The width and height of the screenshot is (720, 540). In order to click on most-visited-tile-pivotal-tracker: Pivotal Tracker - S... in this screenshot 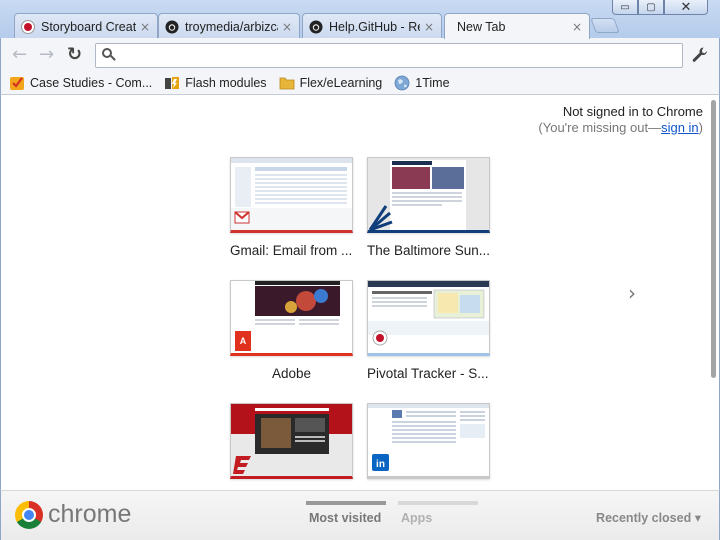, I will do `click(428, 330)`.